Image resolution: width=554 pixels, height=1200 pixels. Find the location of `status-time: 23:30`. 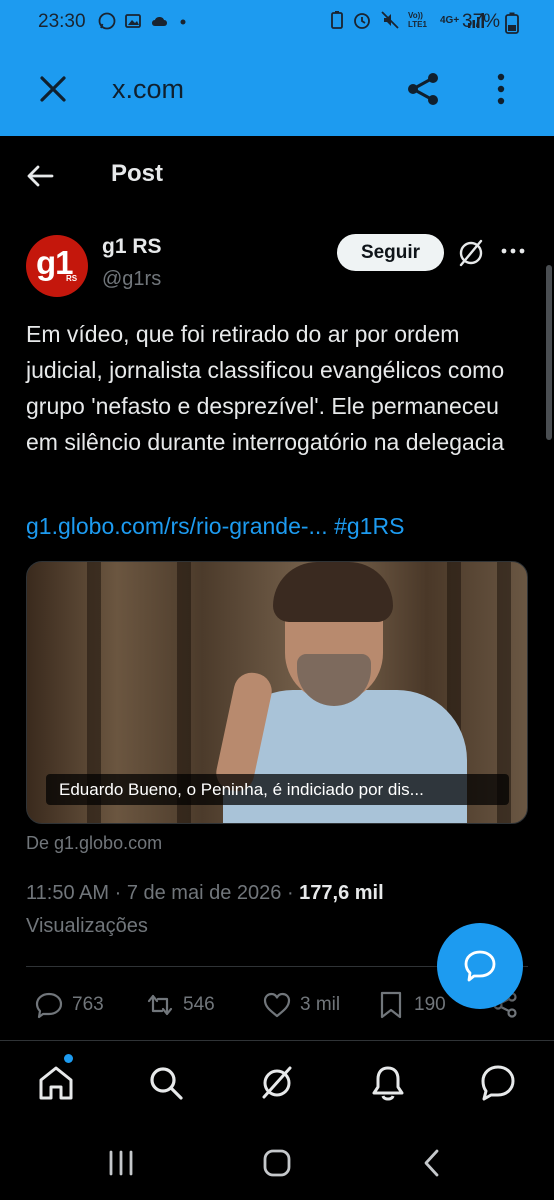

status-time: 23:30 is located at coordinates (62, 21).